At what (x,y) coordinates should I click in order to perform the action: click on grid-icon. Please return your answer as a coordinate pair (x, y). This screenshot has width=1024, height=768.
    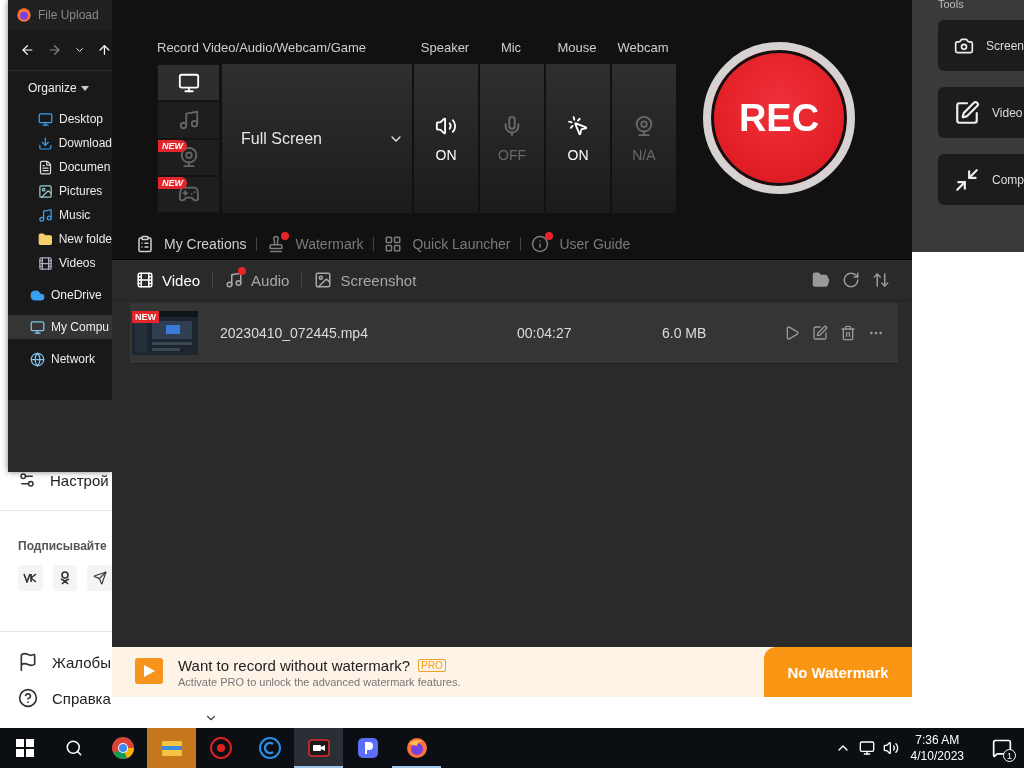
    Looking at the image, I should click on (393, 244).